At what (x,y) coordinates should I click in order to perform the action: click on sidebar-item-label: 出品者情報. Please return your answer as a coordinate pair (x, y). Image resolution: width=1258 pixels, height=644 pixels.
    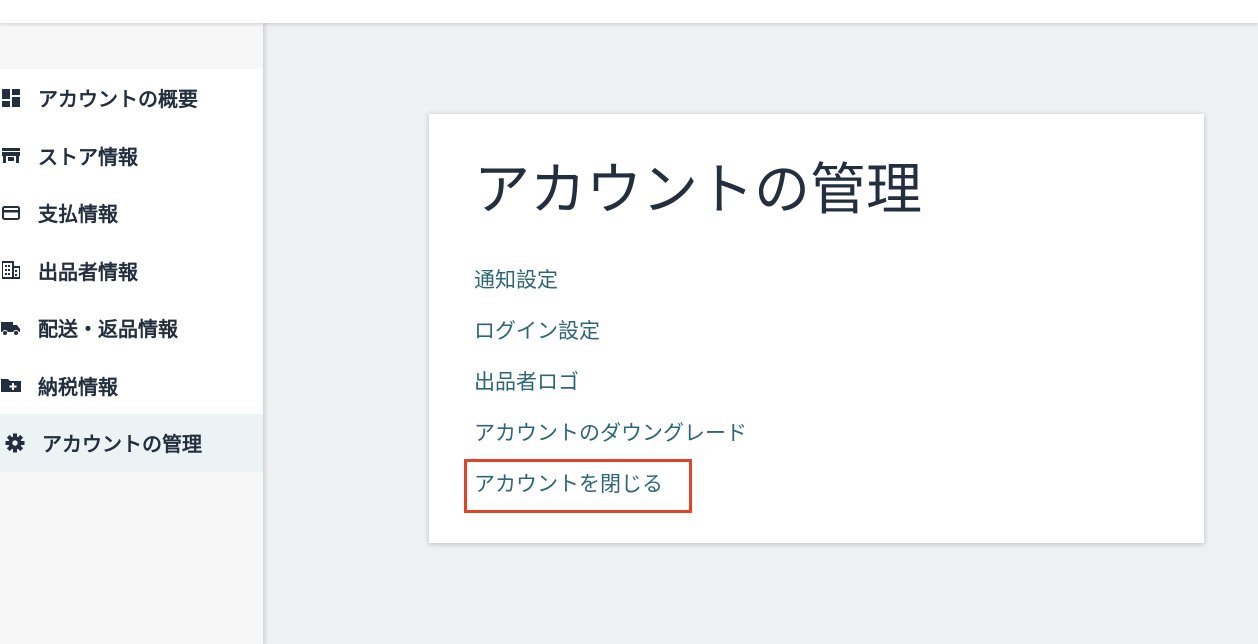
    Looking at the image, I should click on (88, 271).